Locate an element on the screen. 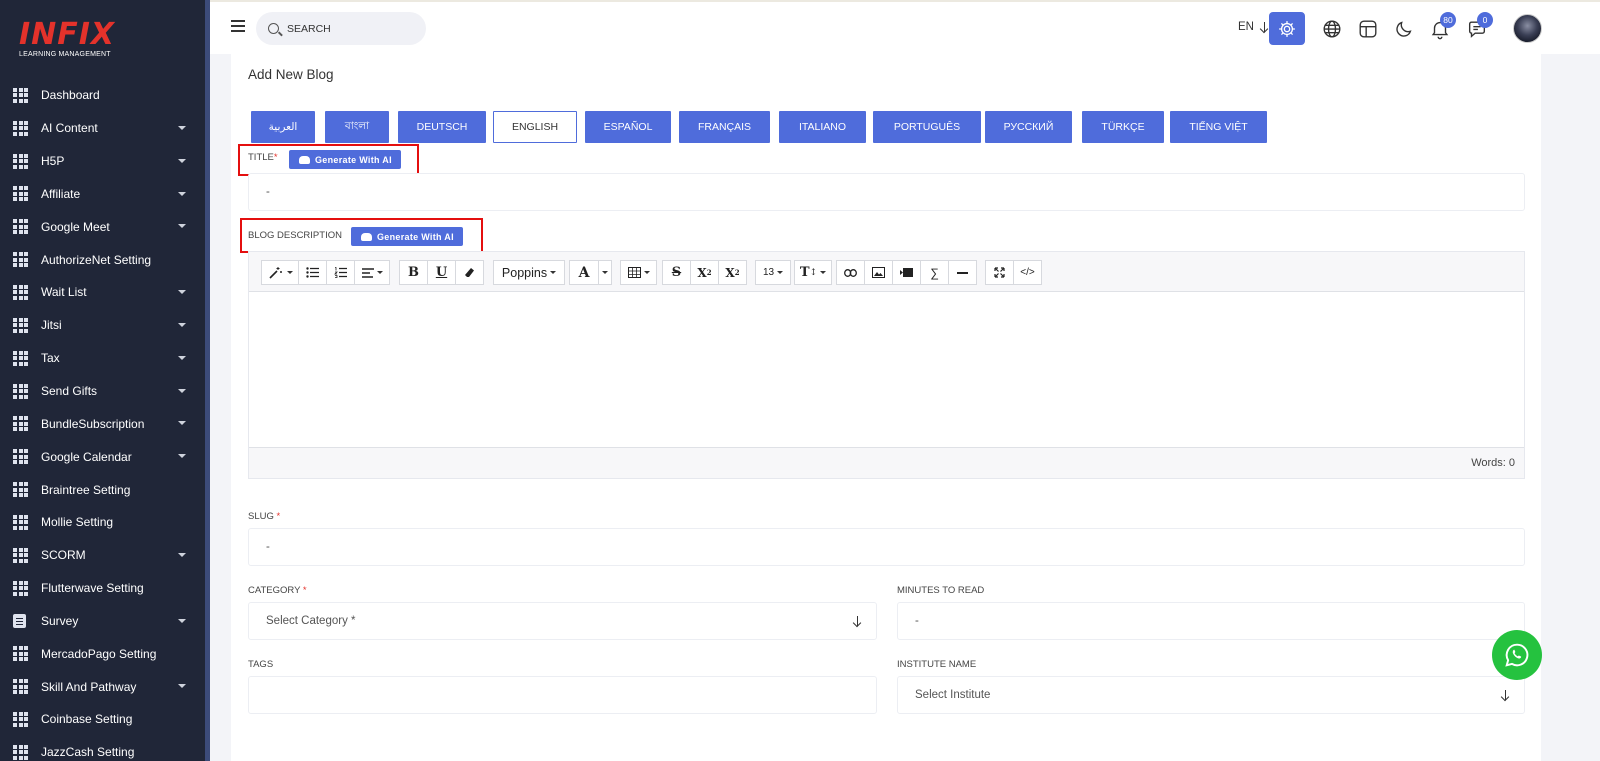  sidebar-item-mollie-setting: Mollie Setting is located at coordinates (102, 522).